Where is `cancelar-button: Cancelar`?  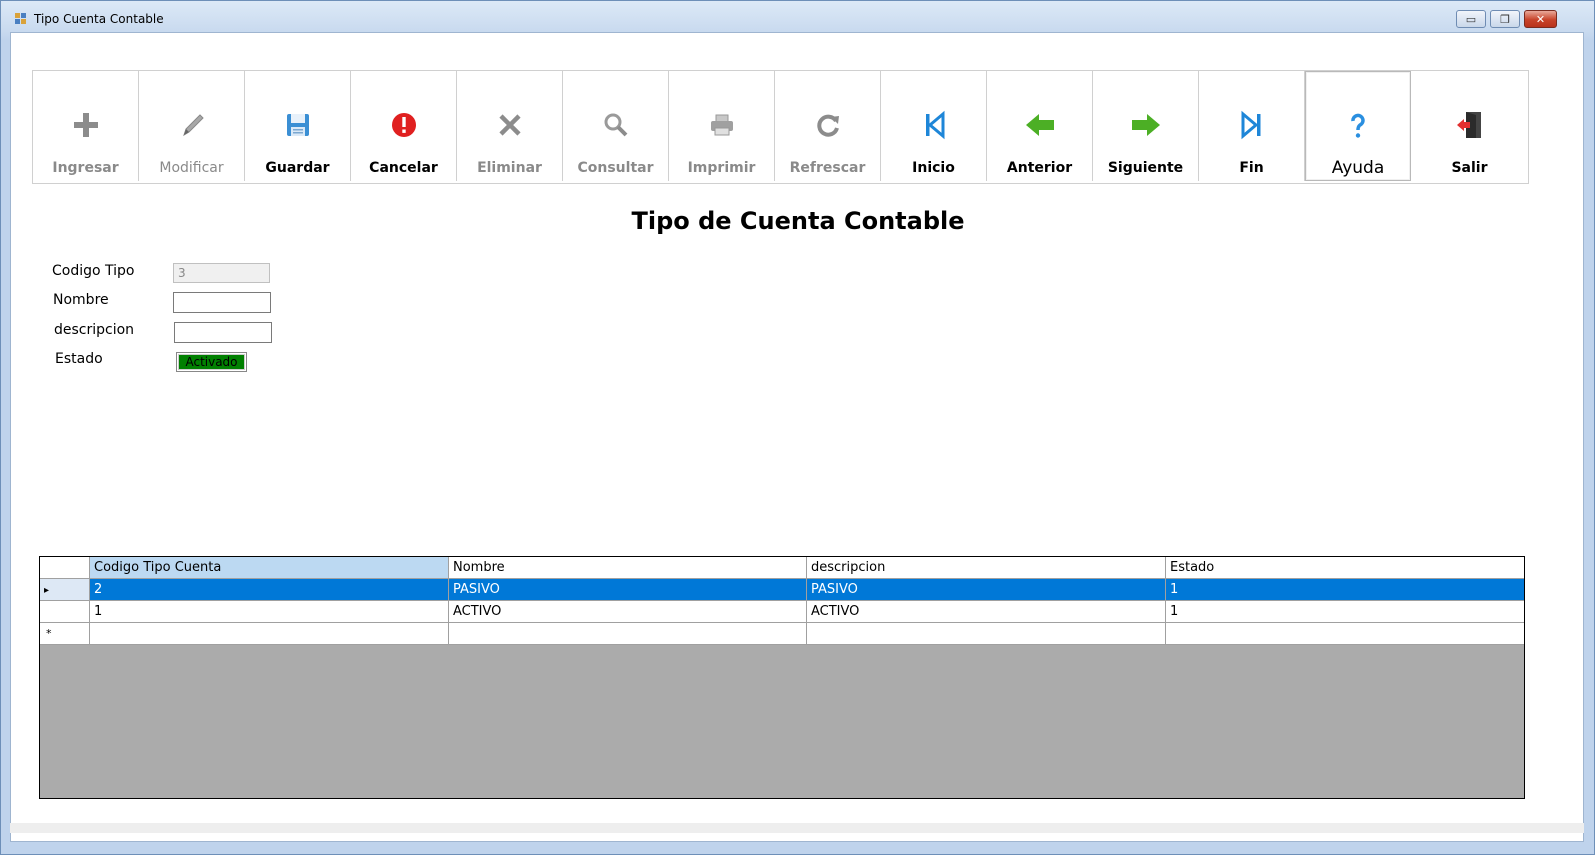
cancelar-button: Cancelar is located at coordinates (404, 126).